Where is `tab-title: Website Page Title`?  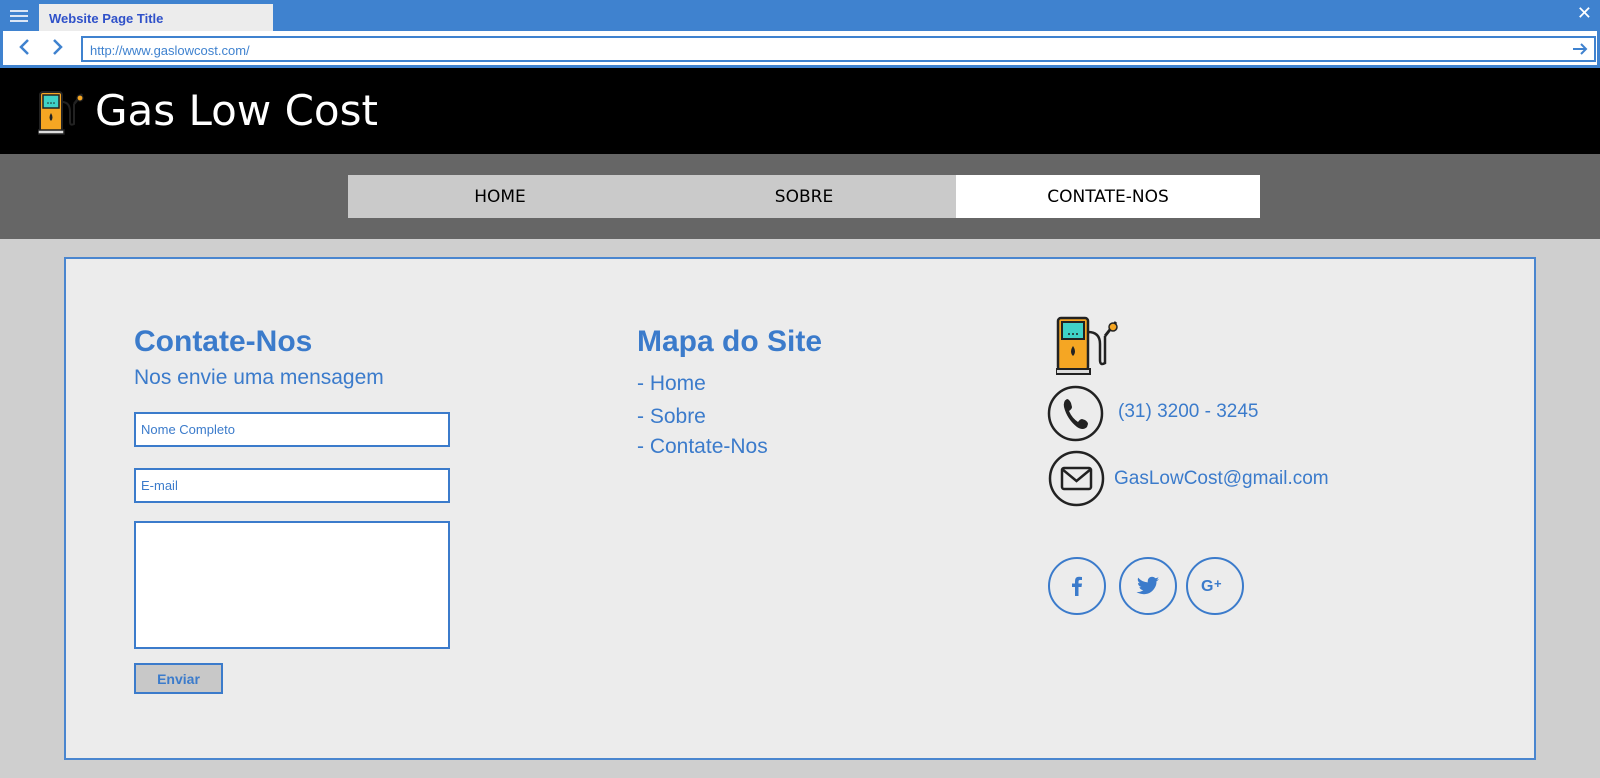 tab-title: Website Page Title is located at coordinates (106, 18).